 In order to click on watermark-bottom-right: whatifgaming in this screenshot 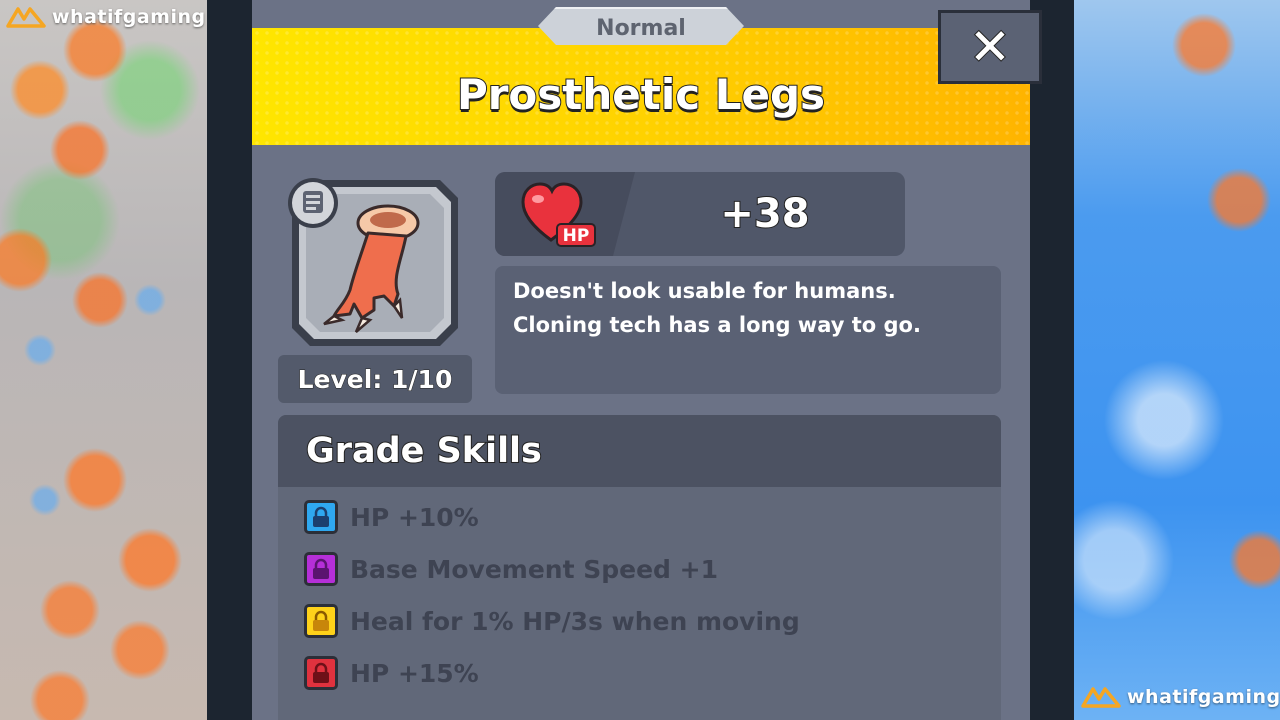, I will do `click(1180, 697)`.